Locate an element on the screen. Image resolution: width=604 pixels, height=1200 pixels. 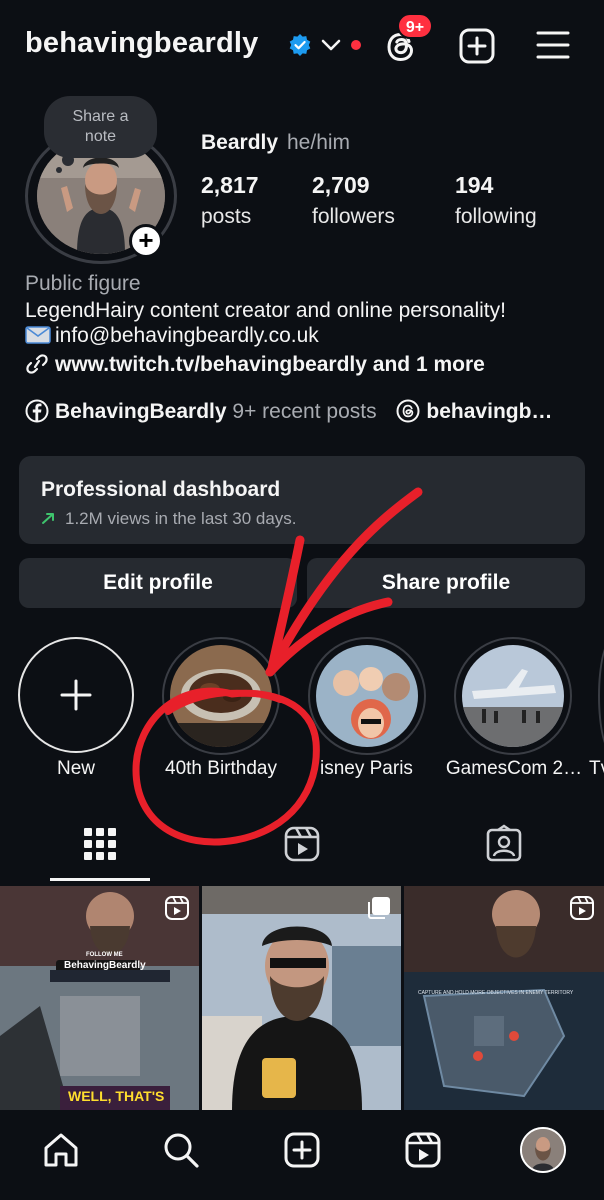
profile-header: behavingbeardly 9+ is located at coordinates (302, 46).